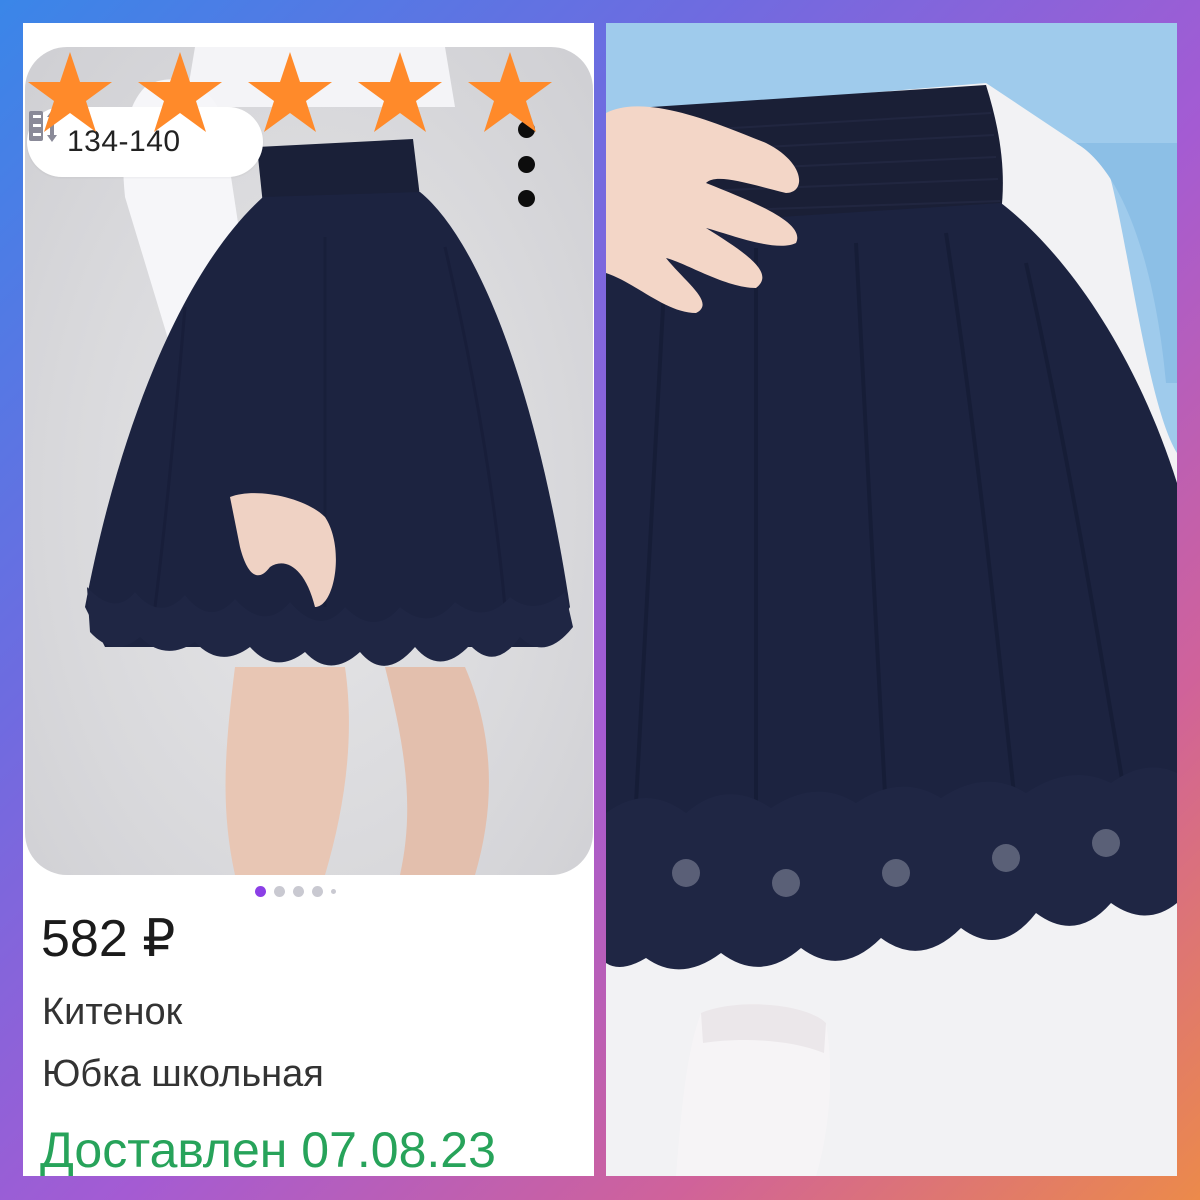 The width and height of the screenshot is (1200, 1200). What do you see at coordinates (183, 1074) in the screenshot?
I see `product-name: Юбка школьная` at bounding box center [183, 1074].